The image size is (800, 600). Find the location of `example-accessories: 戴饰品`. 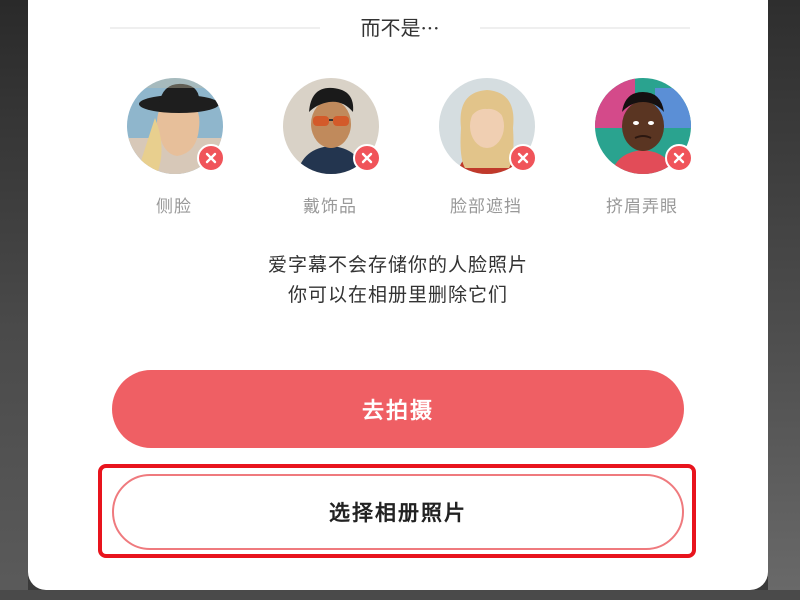

example-accessories: 戴饰品 is located at coordinates (330, 153).